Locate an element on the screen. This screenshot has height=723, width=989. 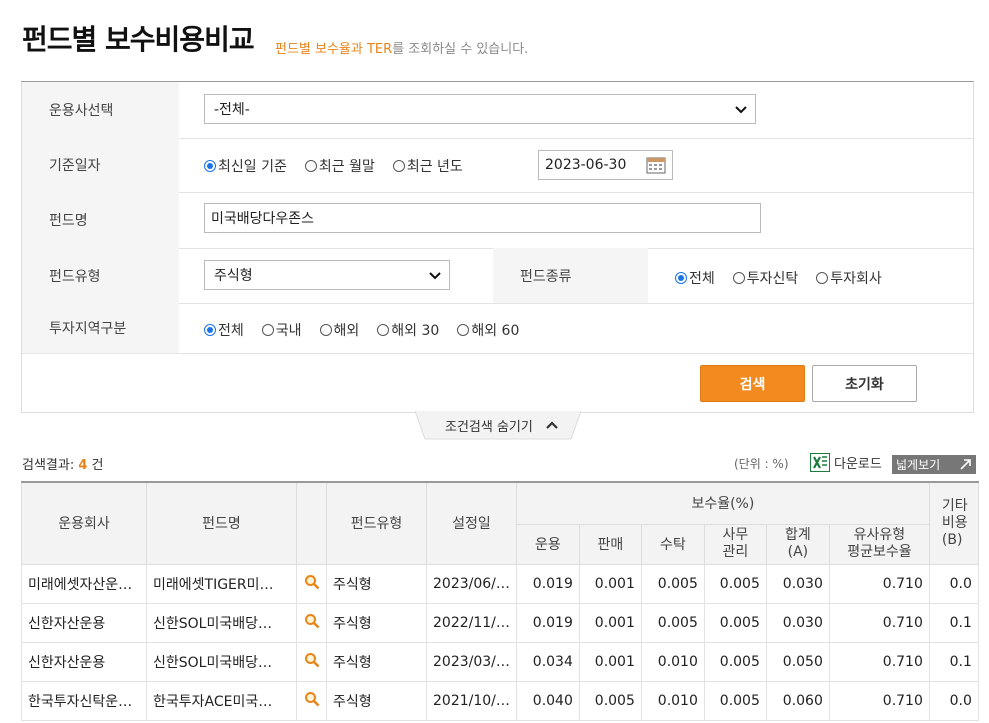
download-button: 다운로드 is located at coordinates (846, 462).